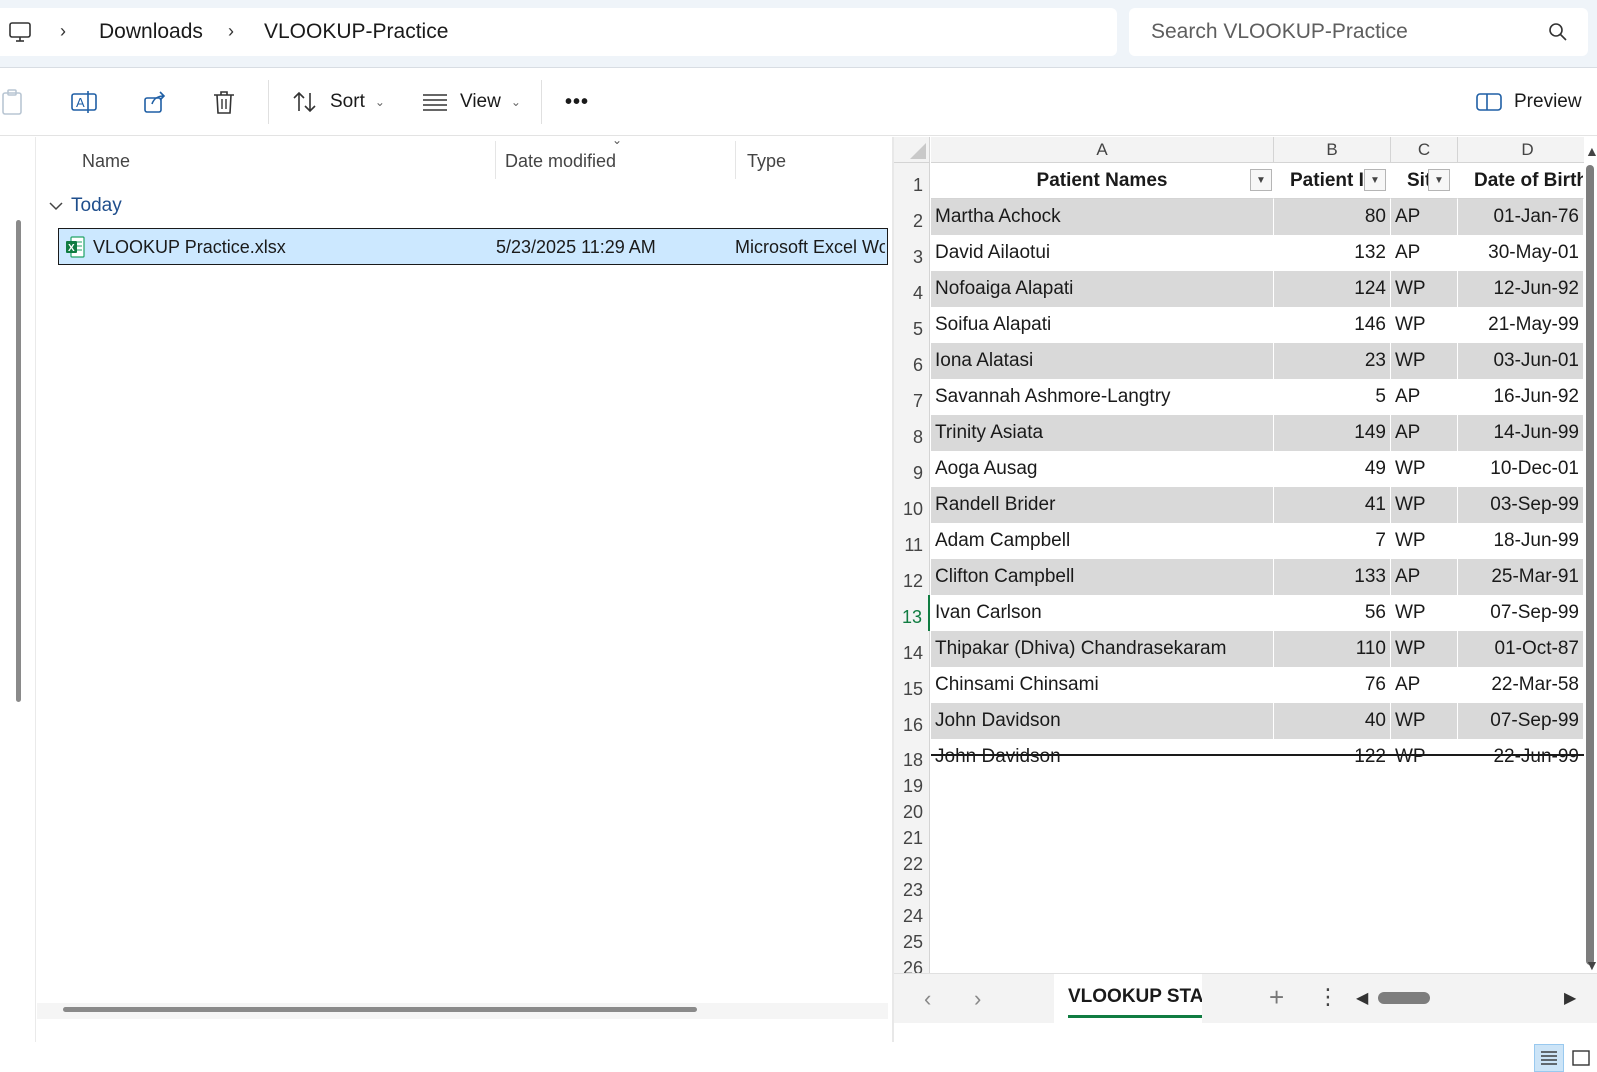 The width and height of the screenshot is (1597, 1072). What do you see at coordinates (1102, 613) in the screenshot?
I see `table-cell: Ivan Carlson` at bounding box center [1102, 613].